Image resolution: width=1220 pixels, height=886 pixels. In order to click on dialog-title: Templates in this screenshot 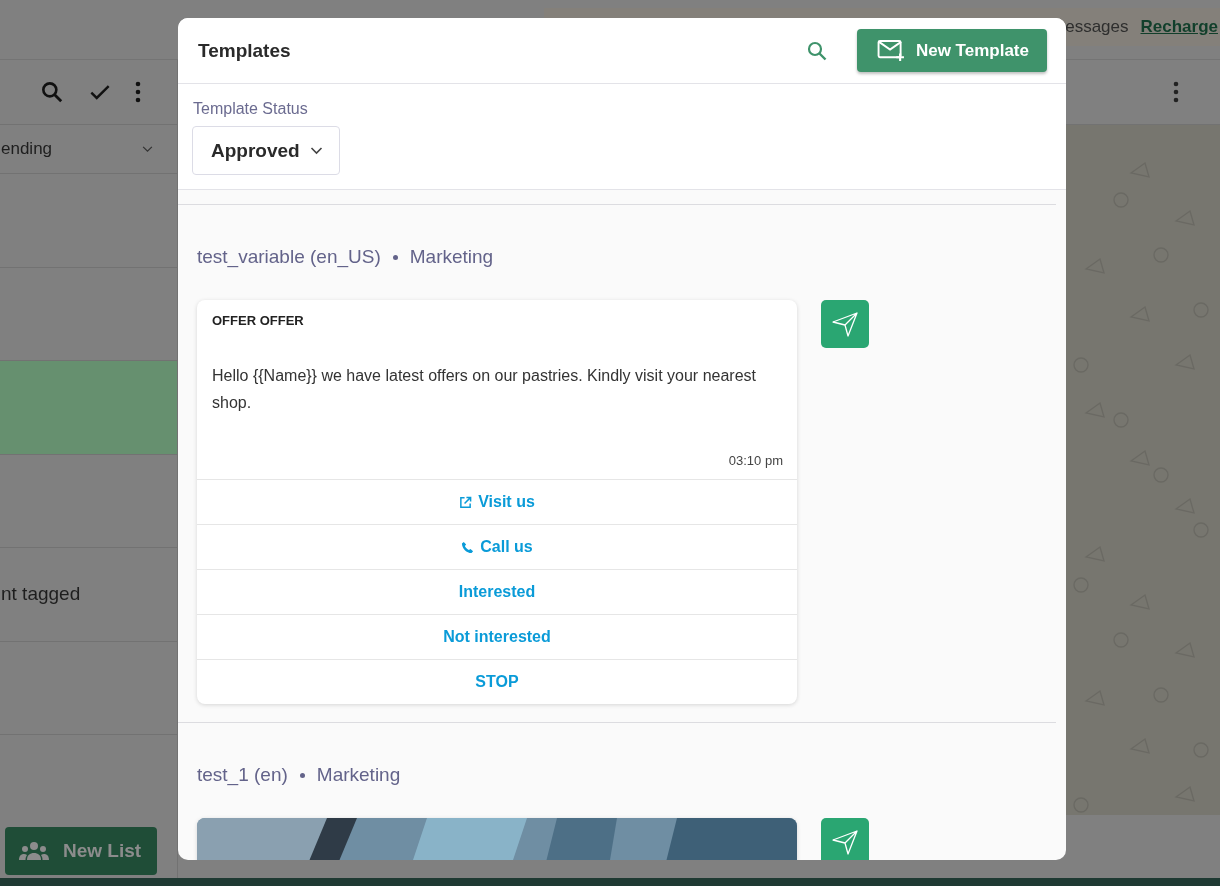, I will do `click(245, 50)`.